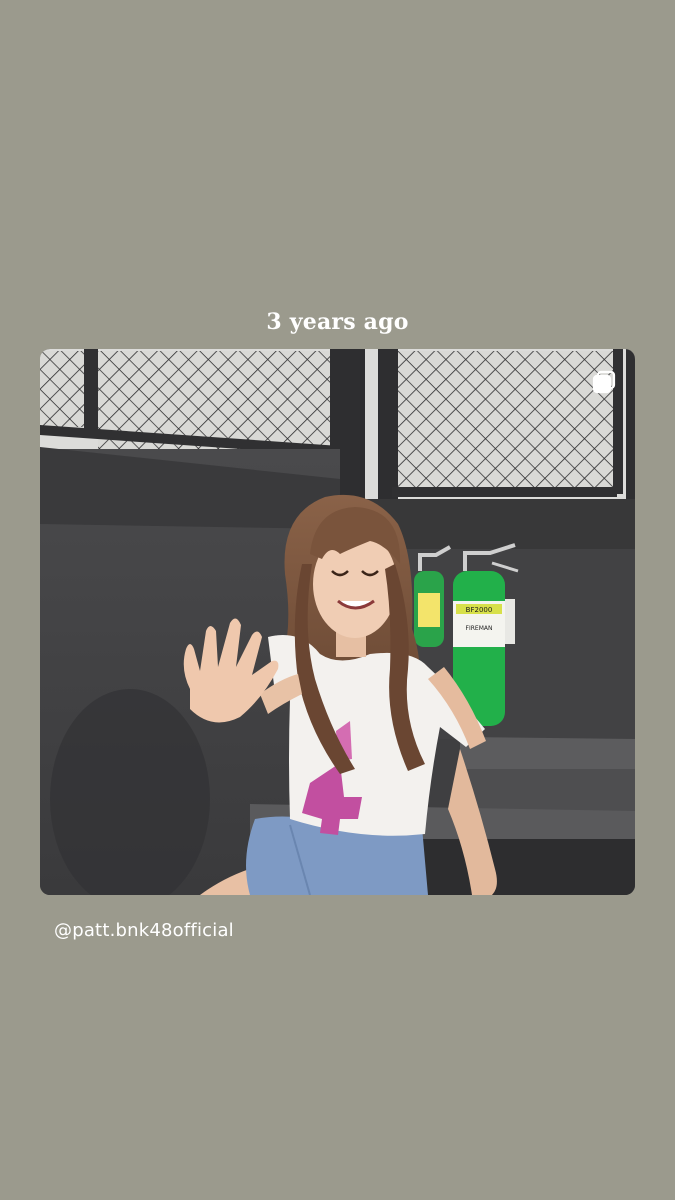 The width and height of the screenshot is (675, 1200). I want to click on post-author-mention: @patt.bnk48official, so click(144, 930).